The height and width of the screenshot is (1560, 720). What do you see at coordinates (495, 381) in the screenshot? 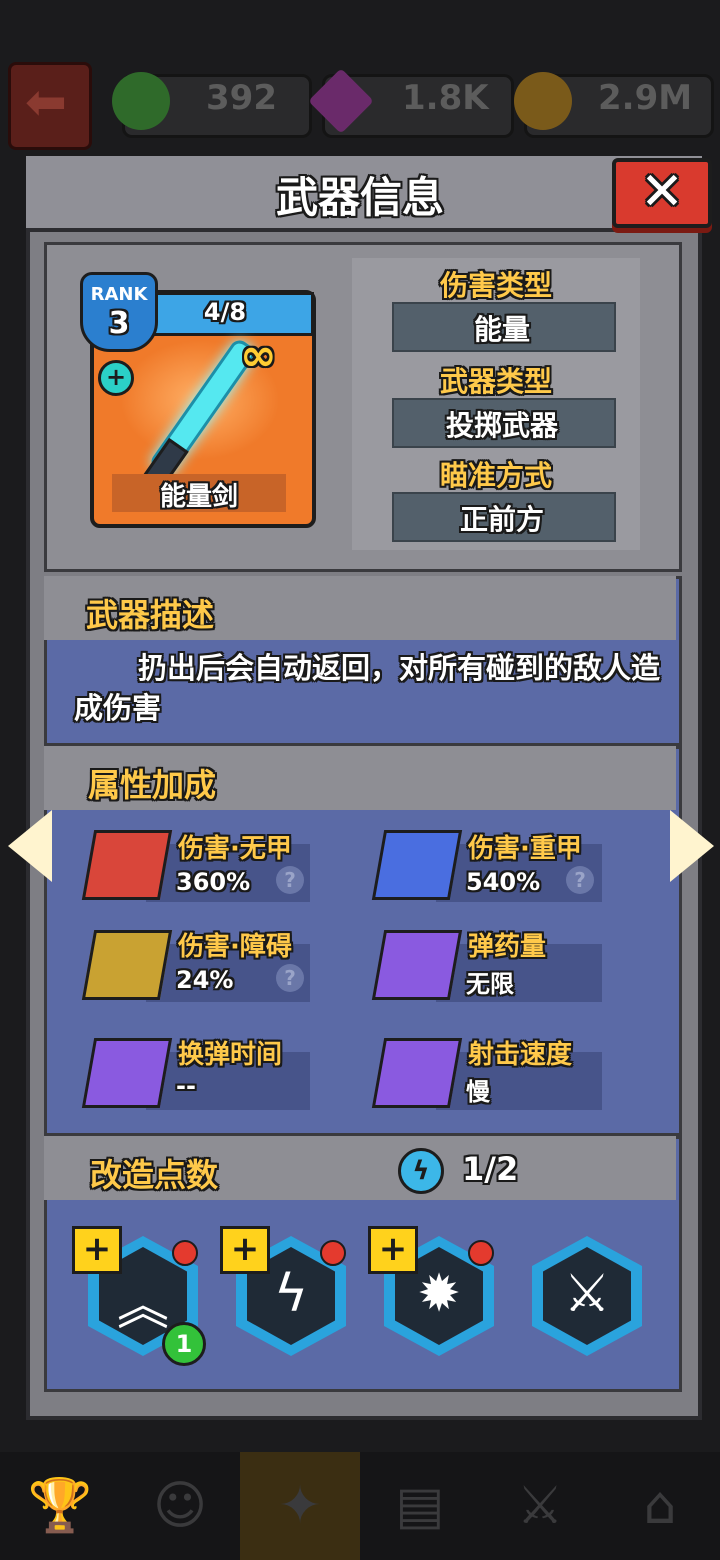
I see `weapon-type-label: 武器类型` at bounding box center [495, 381].